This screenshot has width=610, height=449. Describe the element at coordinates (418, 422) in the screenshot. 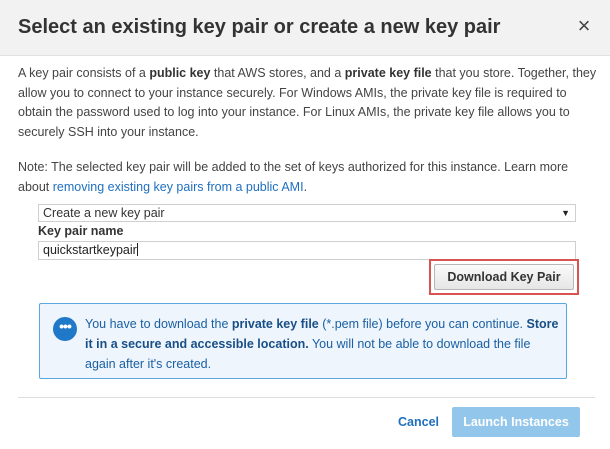

I see `cancel-button: Cancel` at that location.